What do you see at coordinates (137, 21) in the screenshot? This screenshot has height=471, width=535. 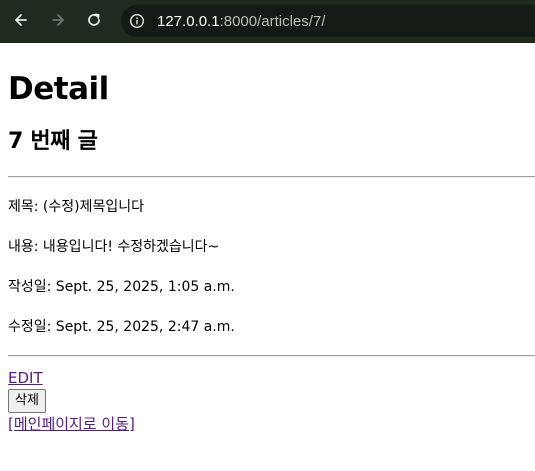 I see `info-icon` at bounding box center [137, 21].